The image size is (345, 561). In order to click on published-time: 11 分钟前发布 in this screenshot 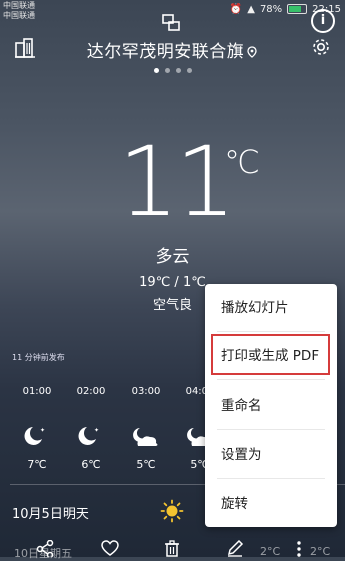, I will do `click(38, 357)`.